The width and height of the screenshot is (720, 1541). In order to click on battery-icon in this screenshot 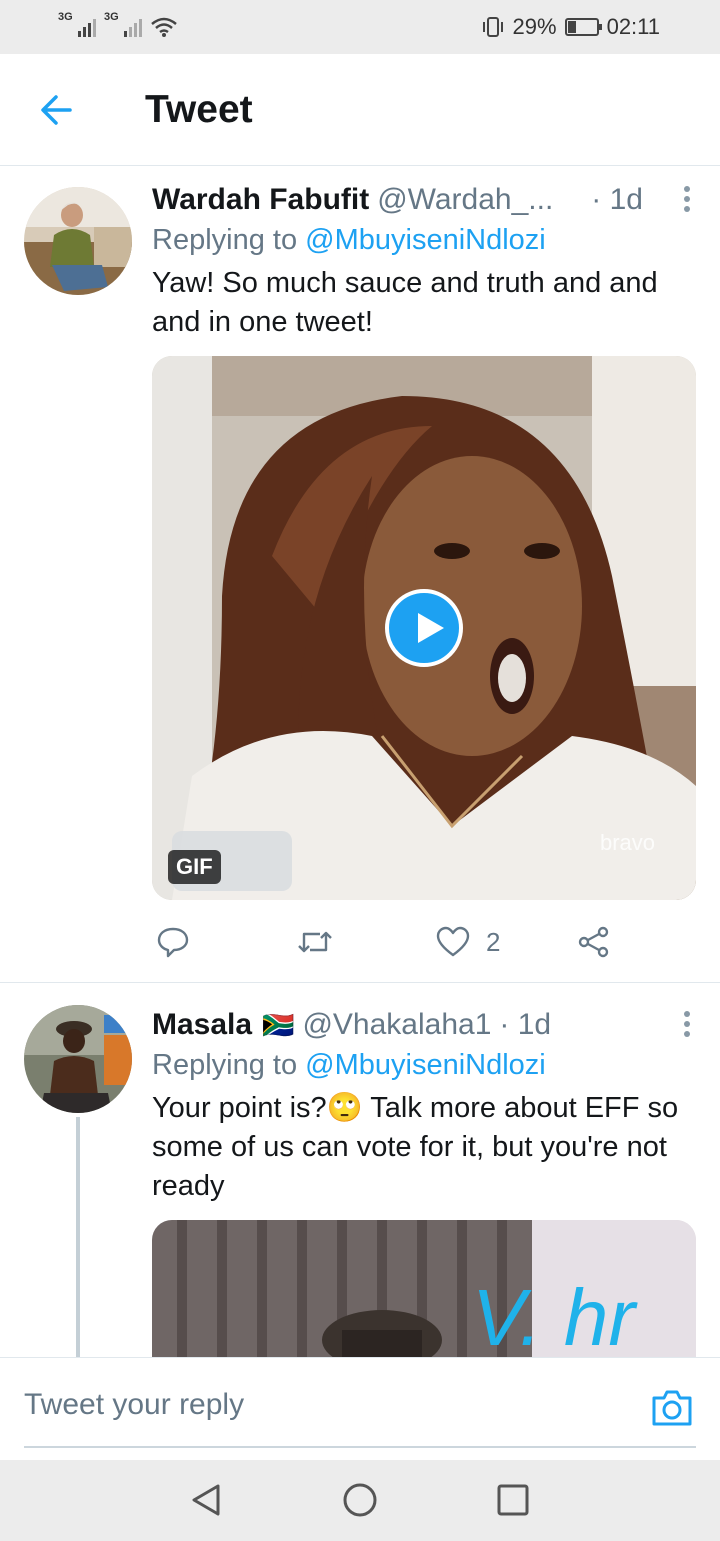, I will do `click(583, 27)`.